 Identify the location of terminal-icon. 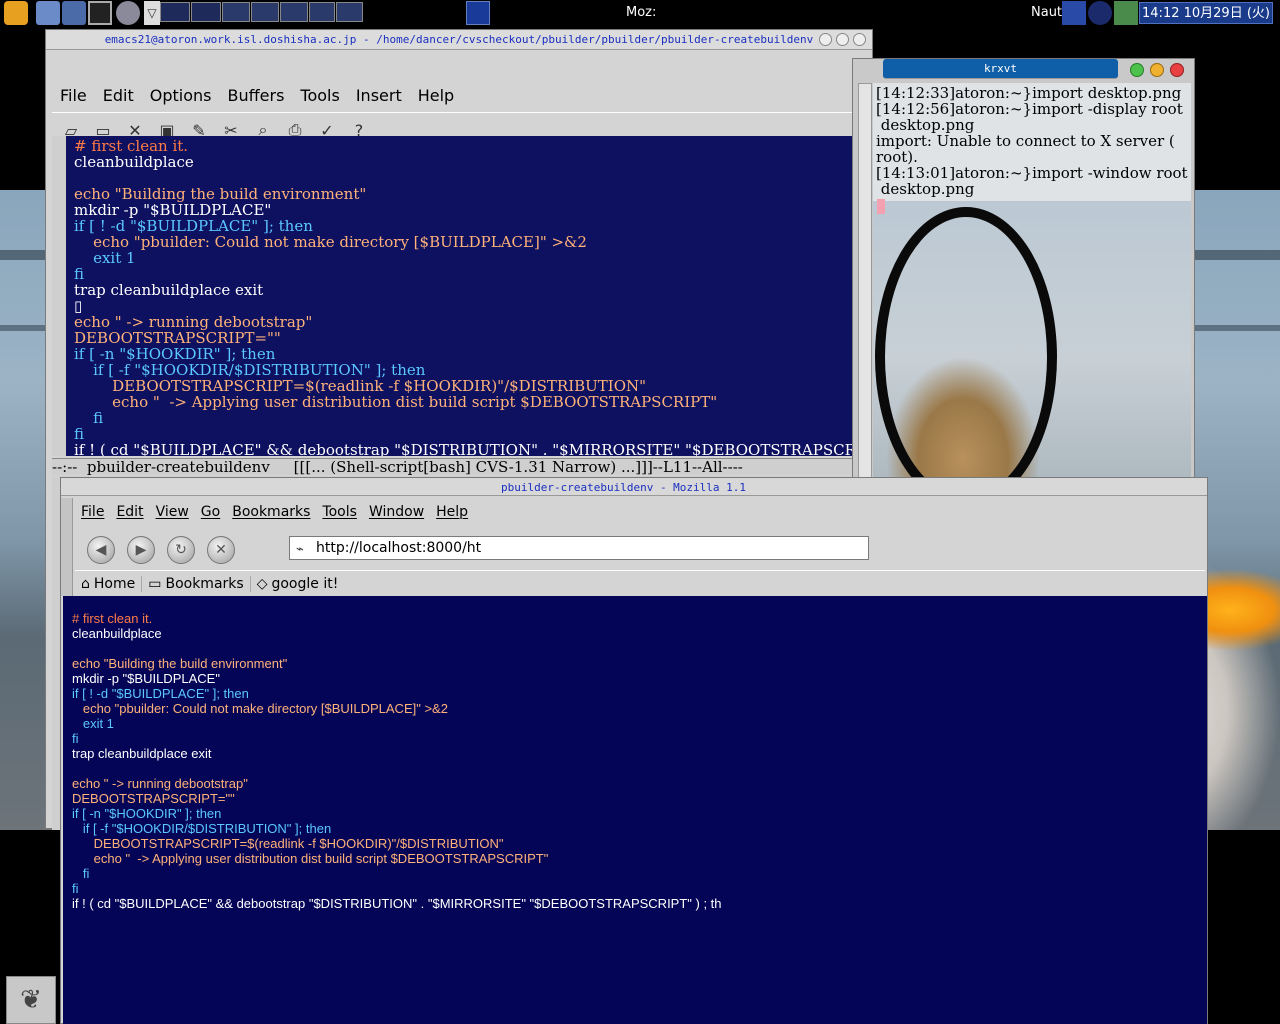
(100, 13).